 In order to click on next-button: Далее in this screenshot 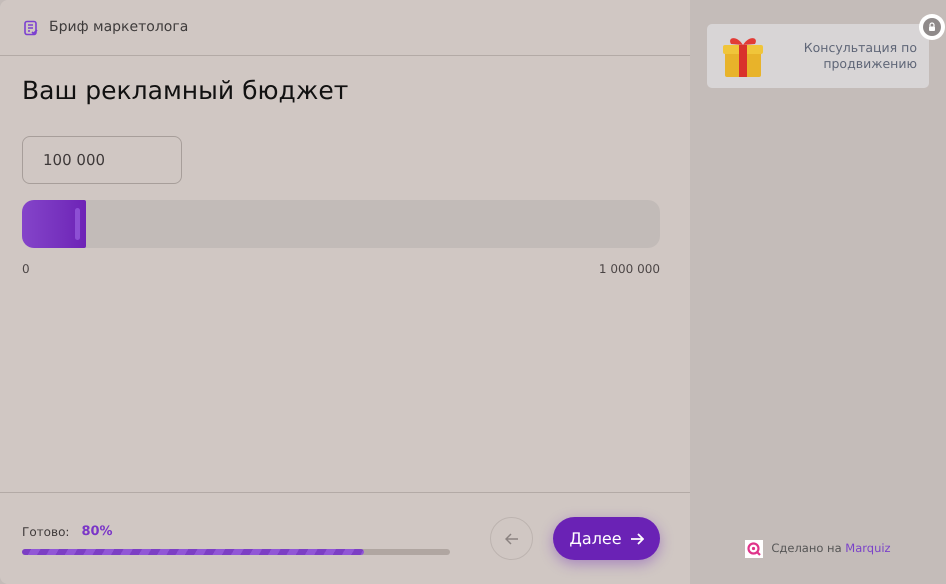, I will do `click(606, 538)`.